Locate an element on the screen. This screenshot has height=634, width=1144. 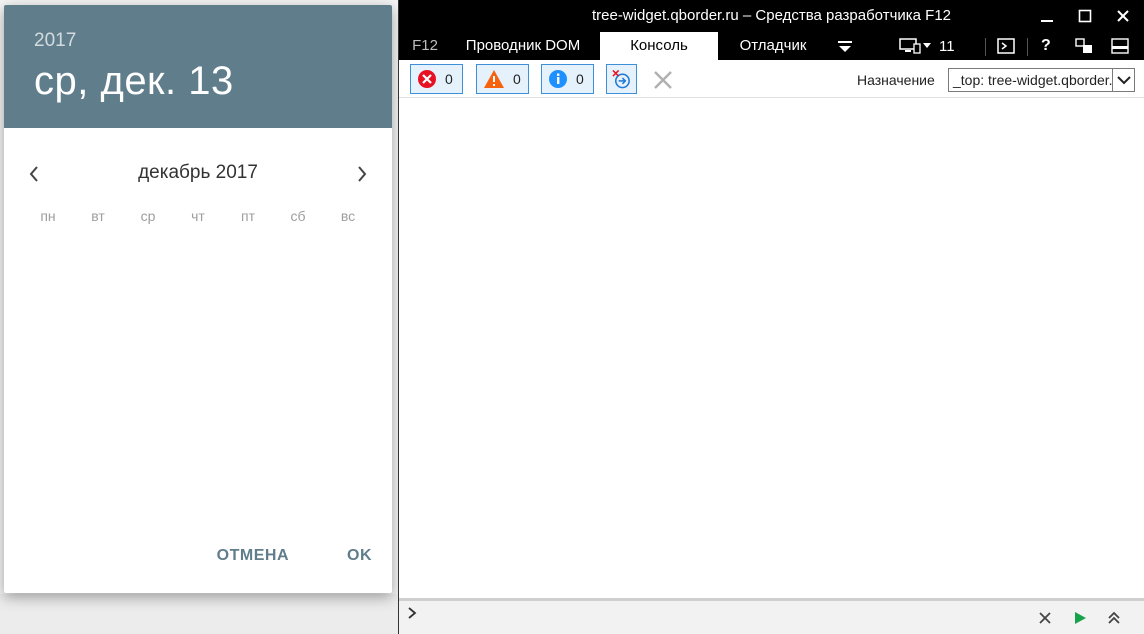
console-prompt-icon is located at coordinates (1006, 46).